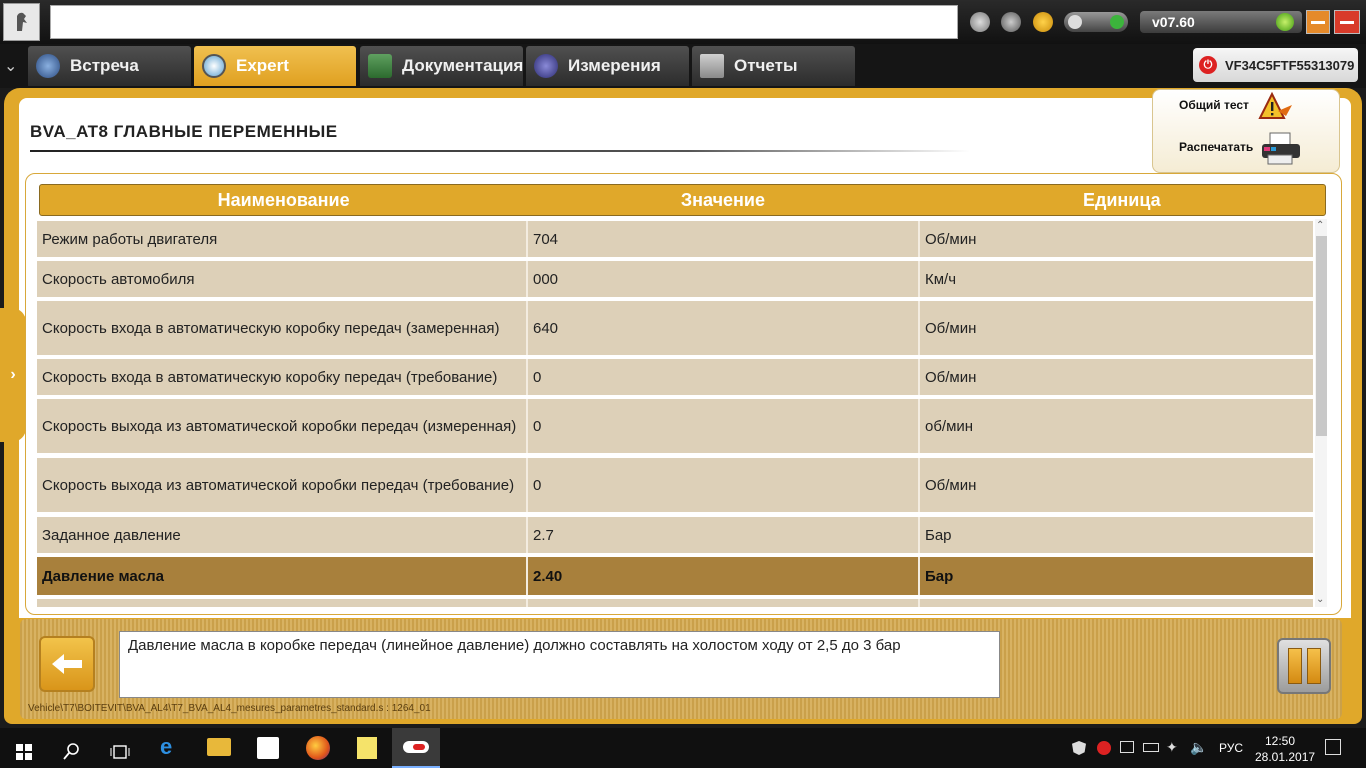 The height and width of the screenshot is (768, 1366). I want to click on download-icon, so click(980, 22).